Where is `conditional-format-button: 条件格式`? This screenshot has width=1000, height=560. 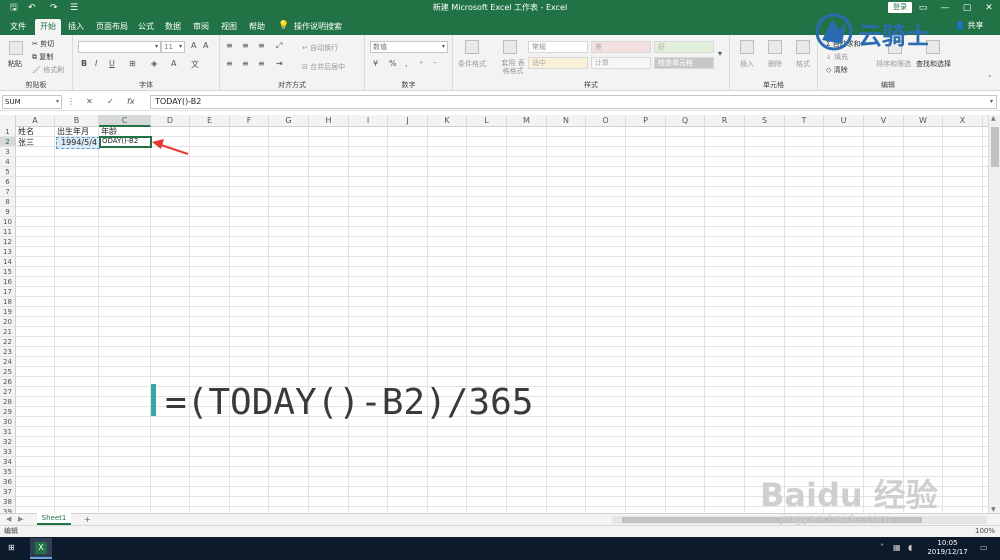
conditional-format-button: 条件格式 is located at coordinates (472, 64).